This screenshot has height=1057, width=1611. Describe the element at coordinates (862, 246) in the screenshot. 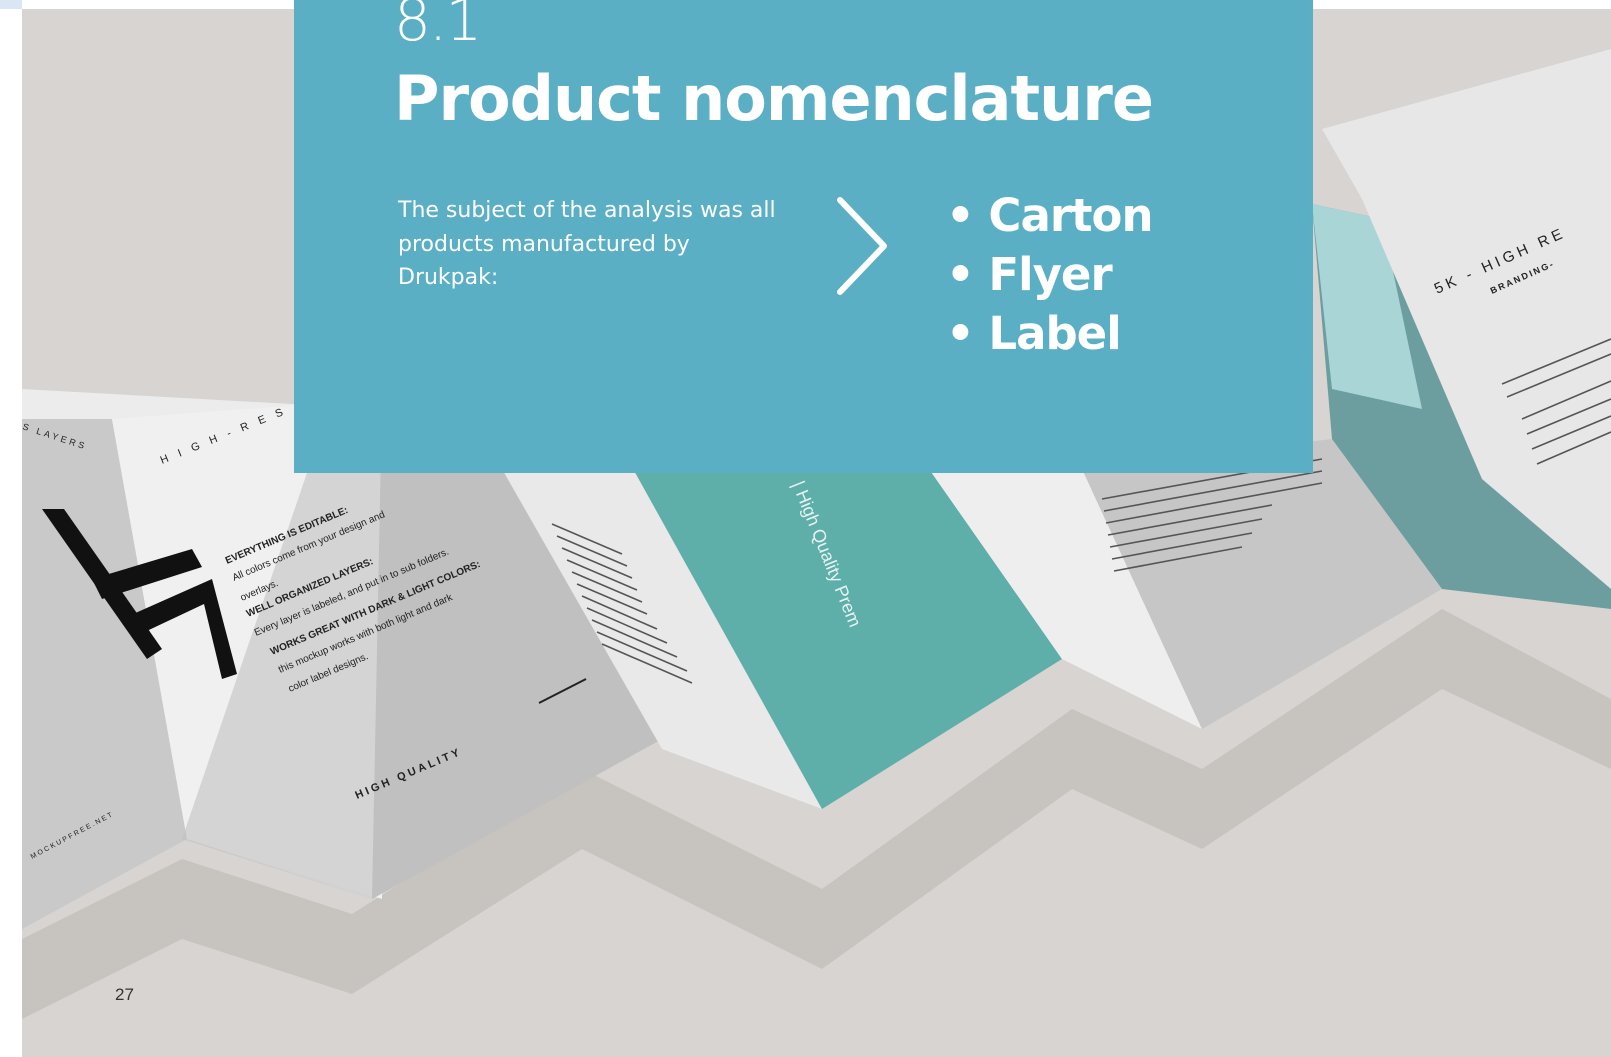

I see `chevron-right-icon` at that location.